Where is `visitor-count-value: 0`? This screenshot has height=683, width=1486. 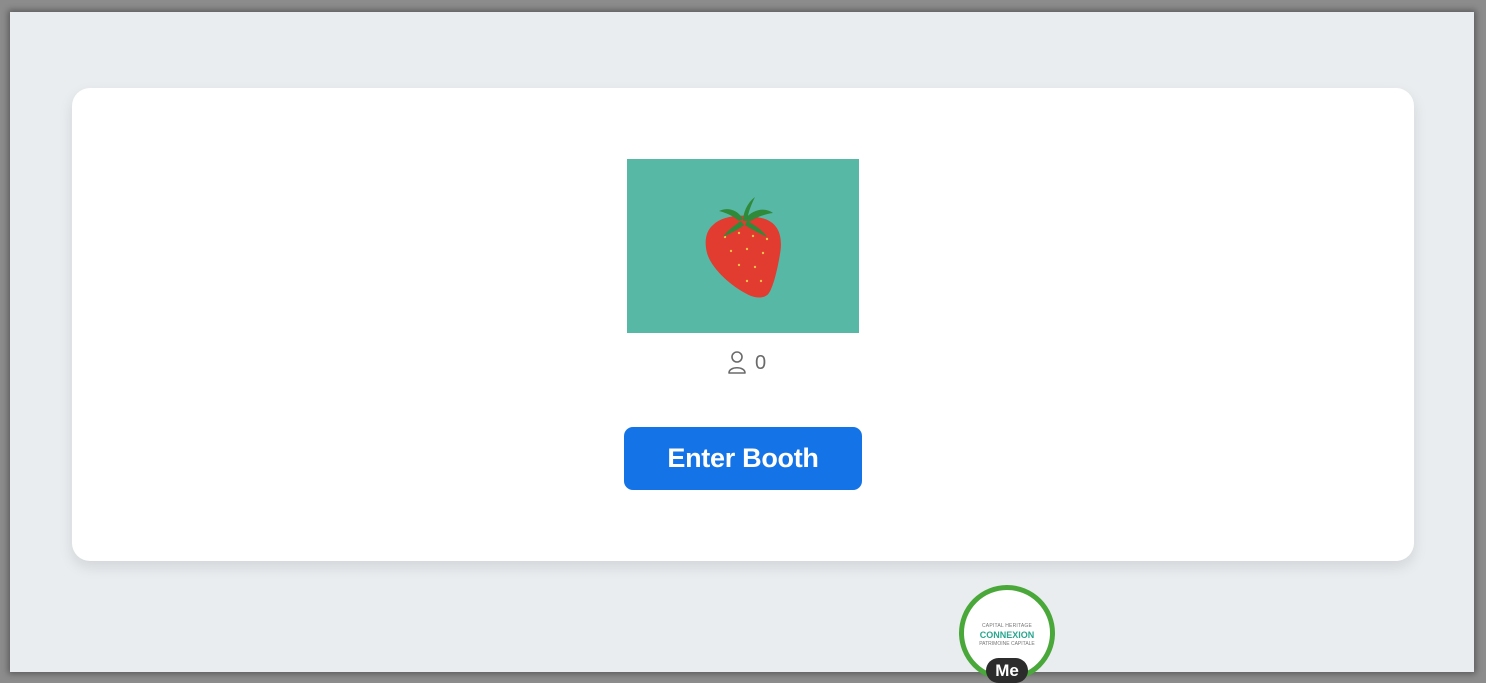
visitor-count-value: 0 is located at coordinates (761, 362).